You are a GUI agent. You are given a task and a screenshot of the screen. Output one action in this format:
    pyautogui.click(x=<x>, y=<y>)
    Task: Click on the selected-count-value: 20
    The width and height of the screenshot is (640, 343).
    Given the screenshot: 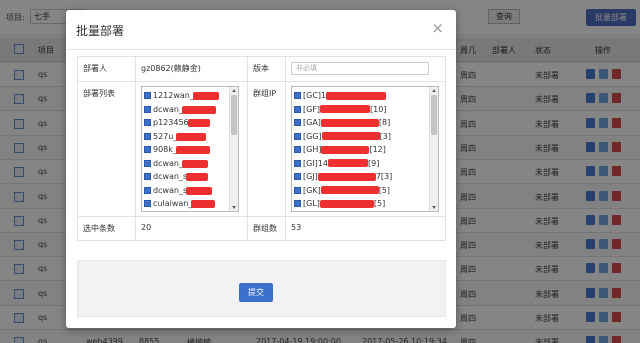 What is the action you would take?
    pyautogui.click(x=191, y=228)
    